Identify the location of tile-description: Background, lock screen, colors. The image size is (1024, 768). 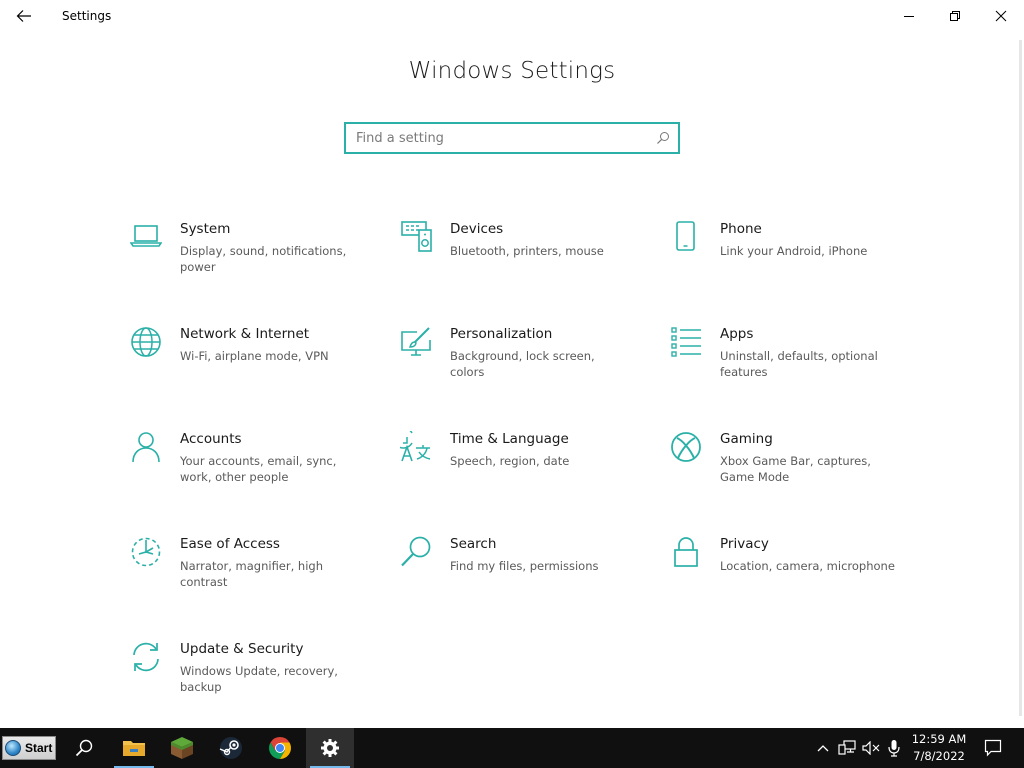
(522, 364).